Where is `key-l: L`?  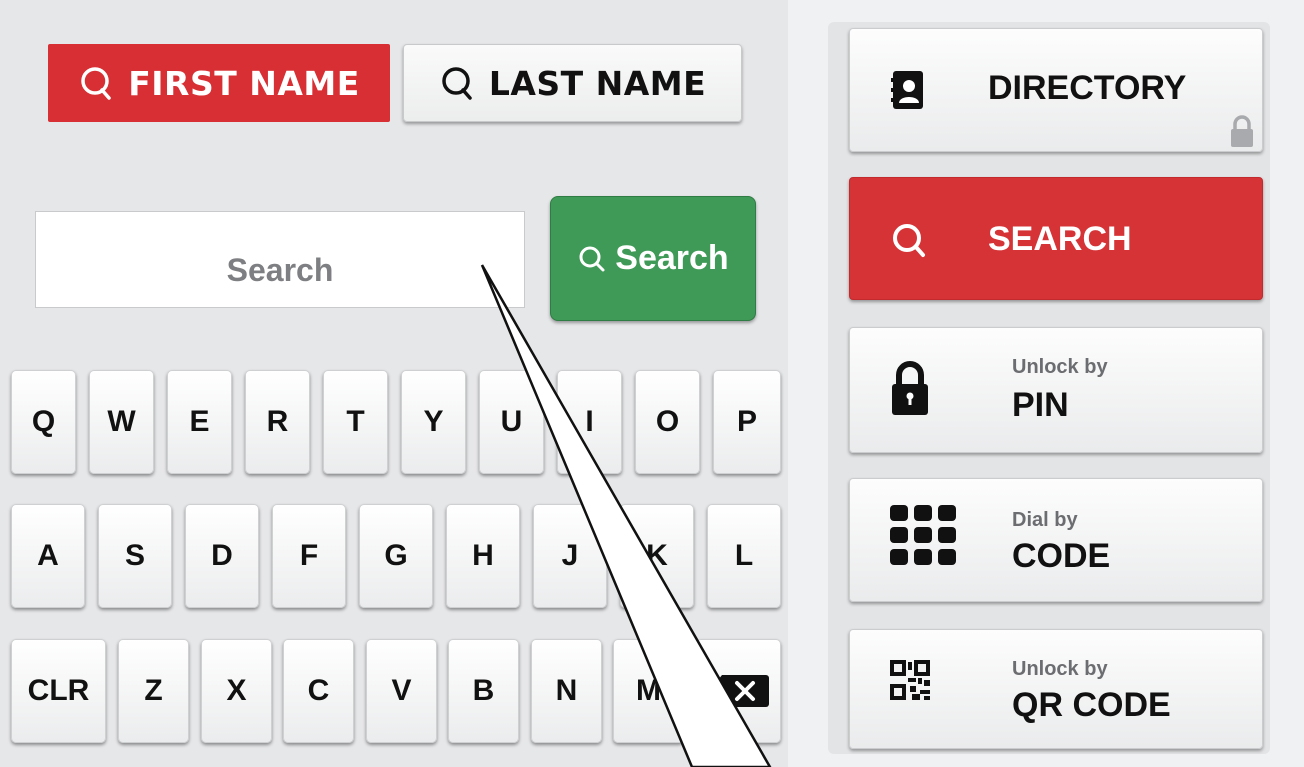 key-l: L is located at coordinates (744, 556).